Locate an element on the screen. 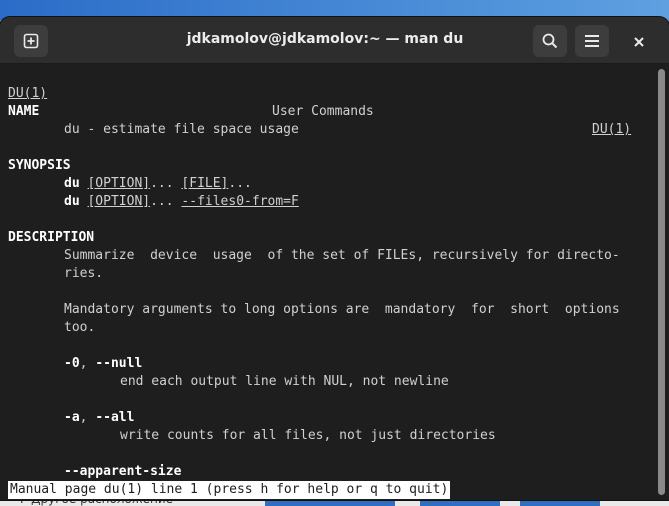 The image size is (669, 506). search-icon is located at coordinates (550, 41).